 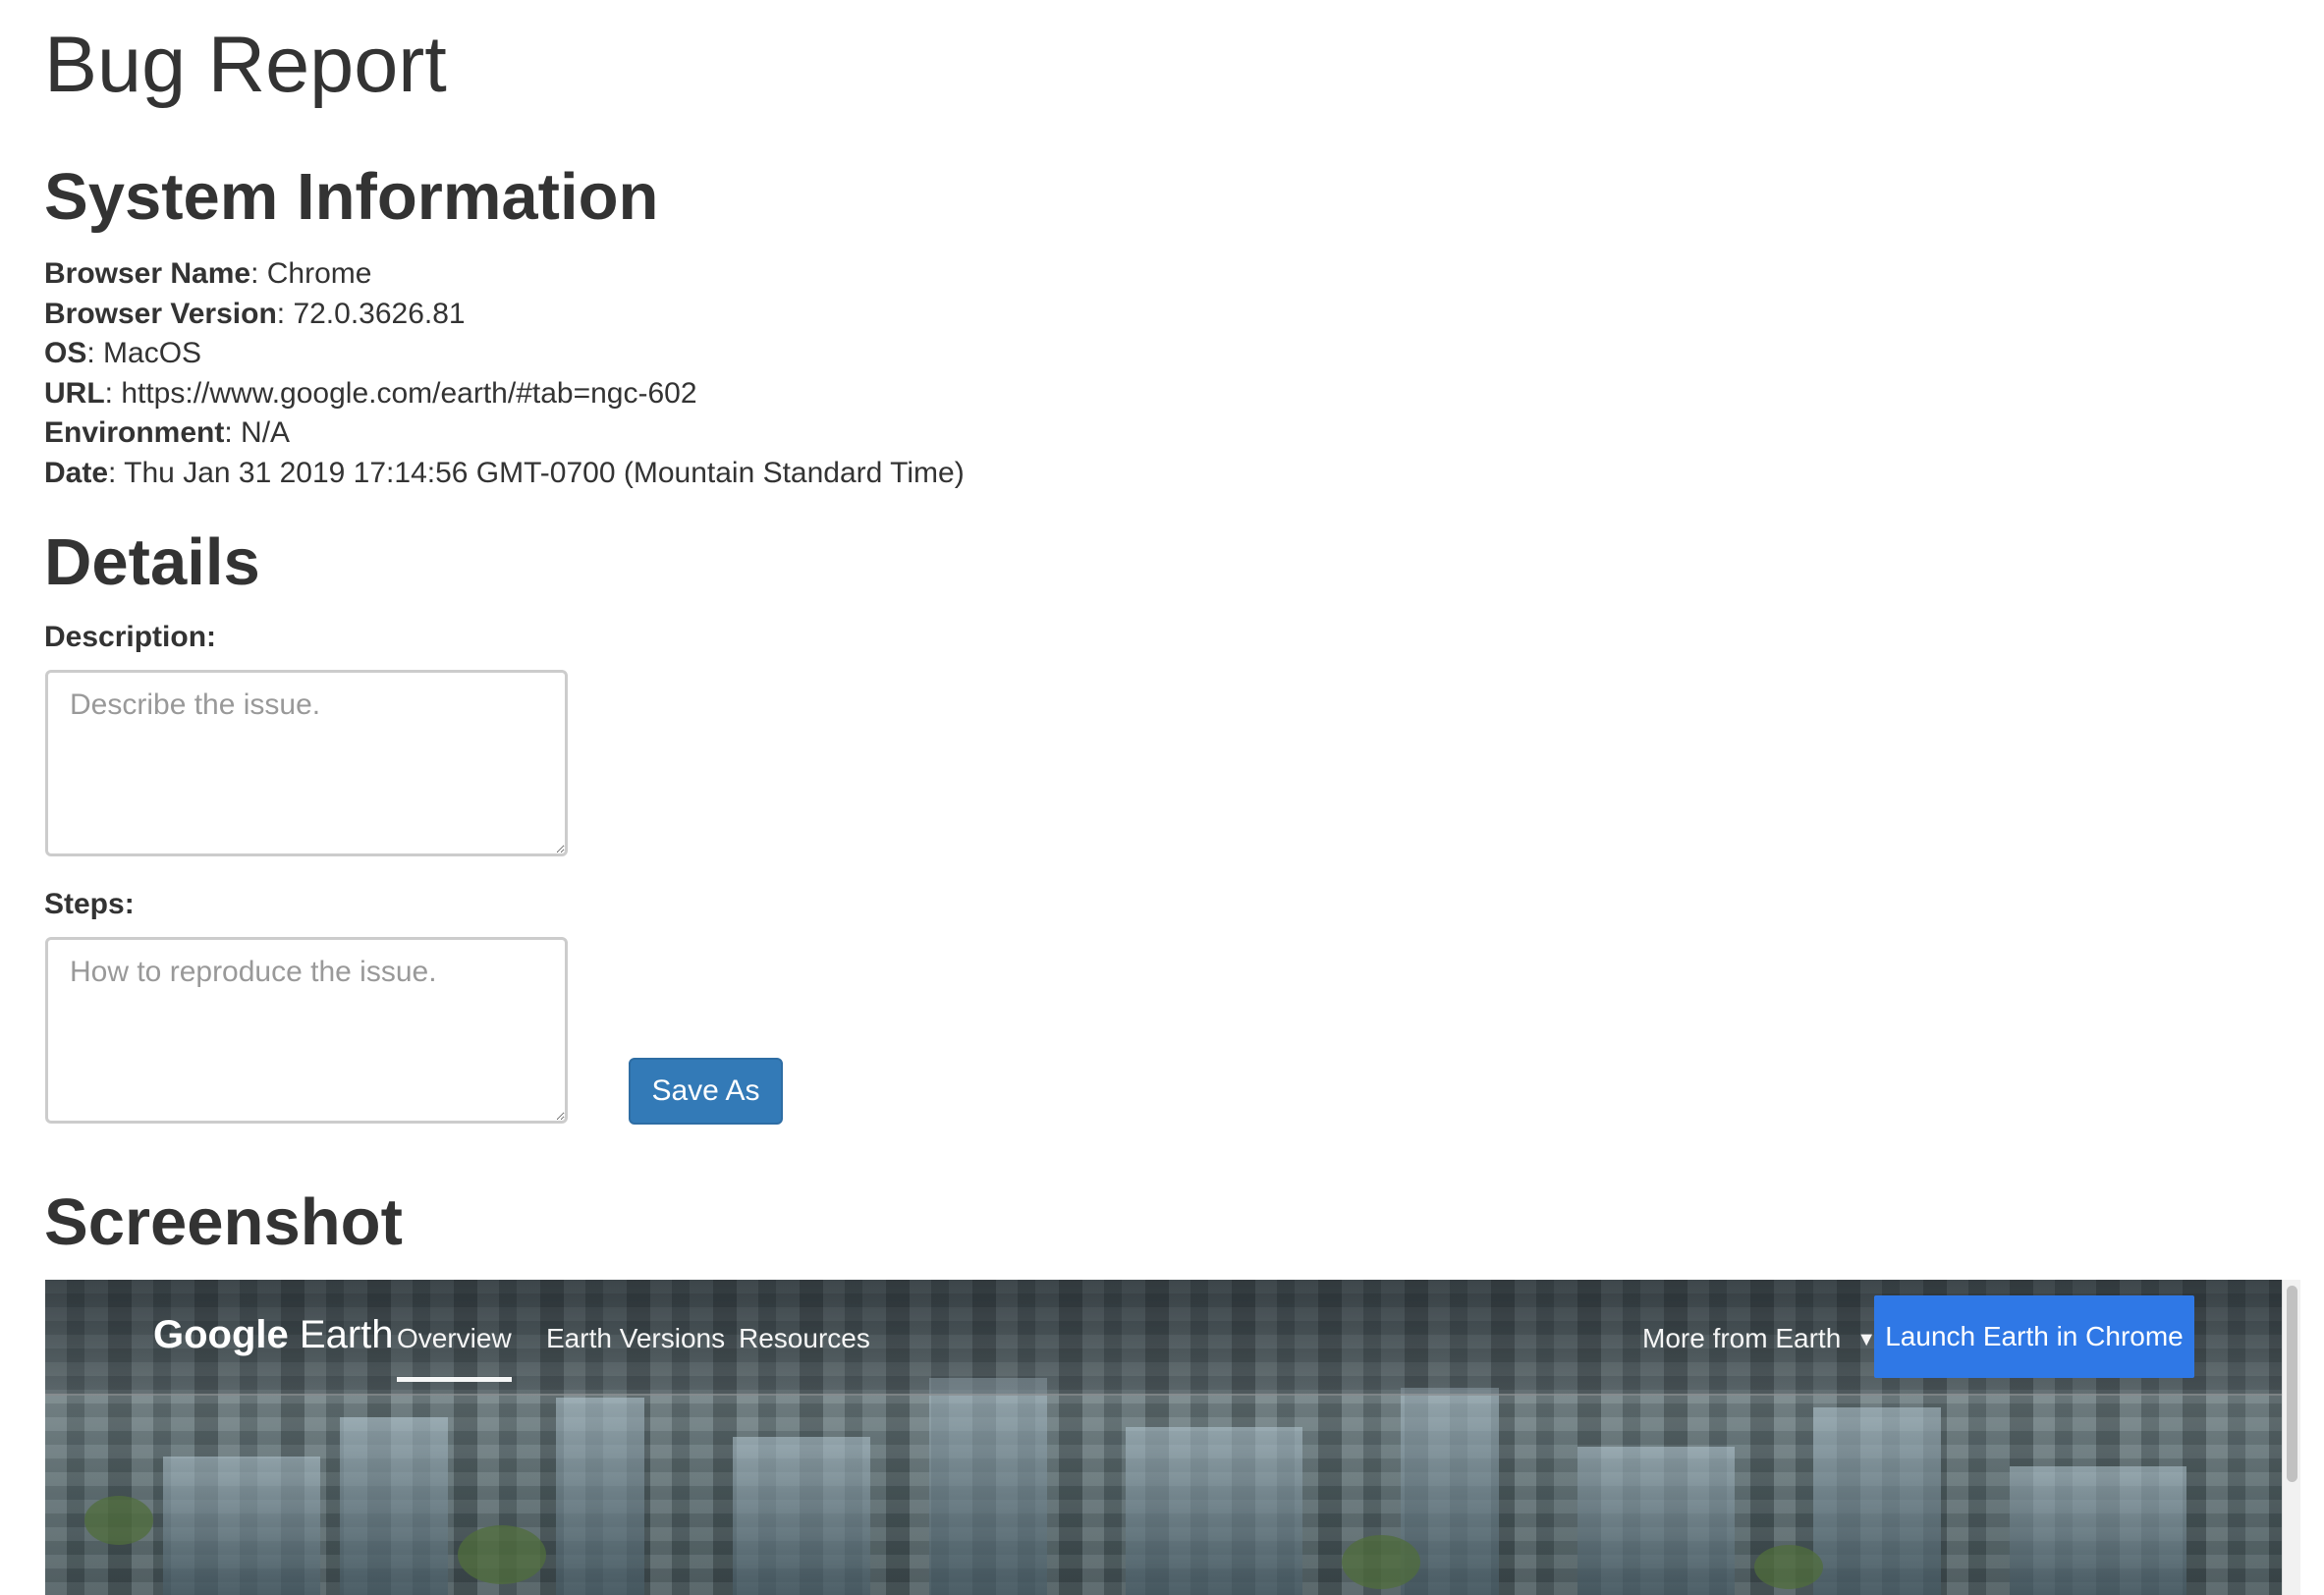 I want to click on preview-scrollbar, so click(x=2291, y=1437).